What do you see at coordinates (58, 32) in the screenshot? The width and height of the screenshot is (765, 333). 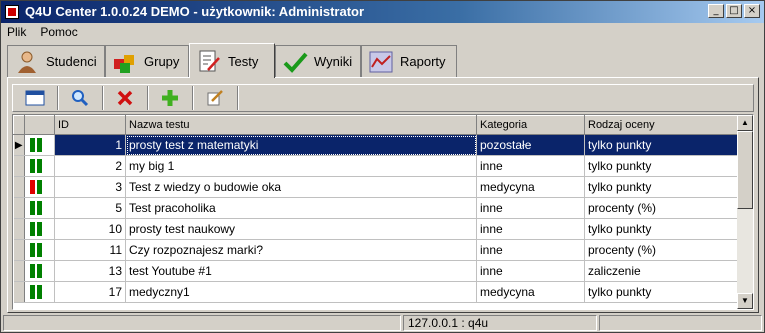 I see `menu-pomoc: Pomoc` at bounding box center [58, 32].